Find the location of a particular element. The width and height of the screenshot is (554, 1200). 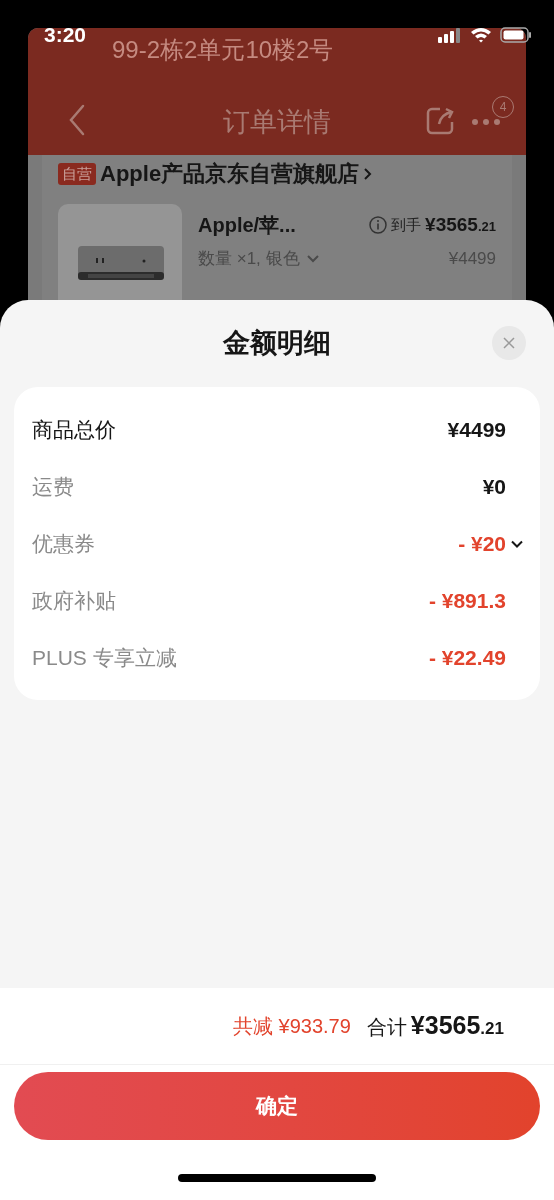

row-value: ¥4499 is located at coordinates (476, 429).